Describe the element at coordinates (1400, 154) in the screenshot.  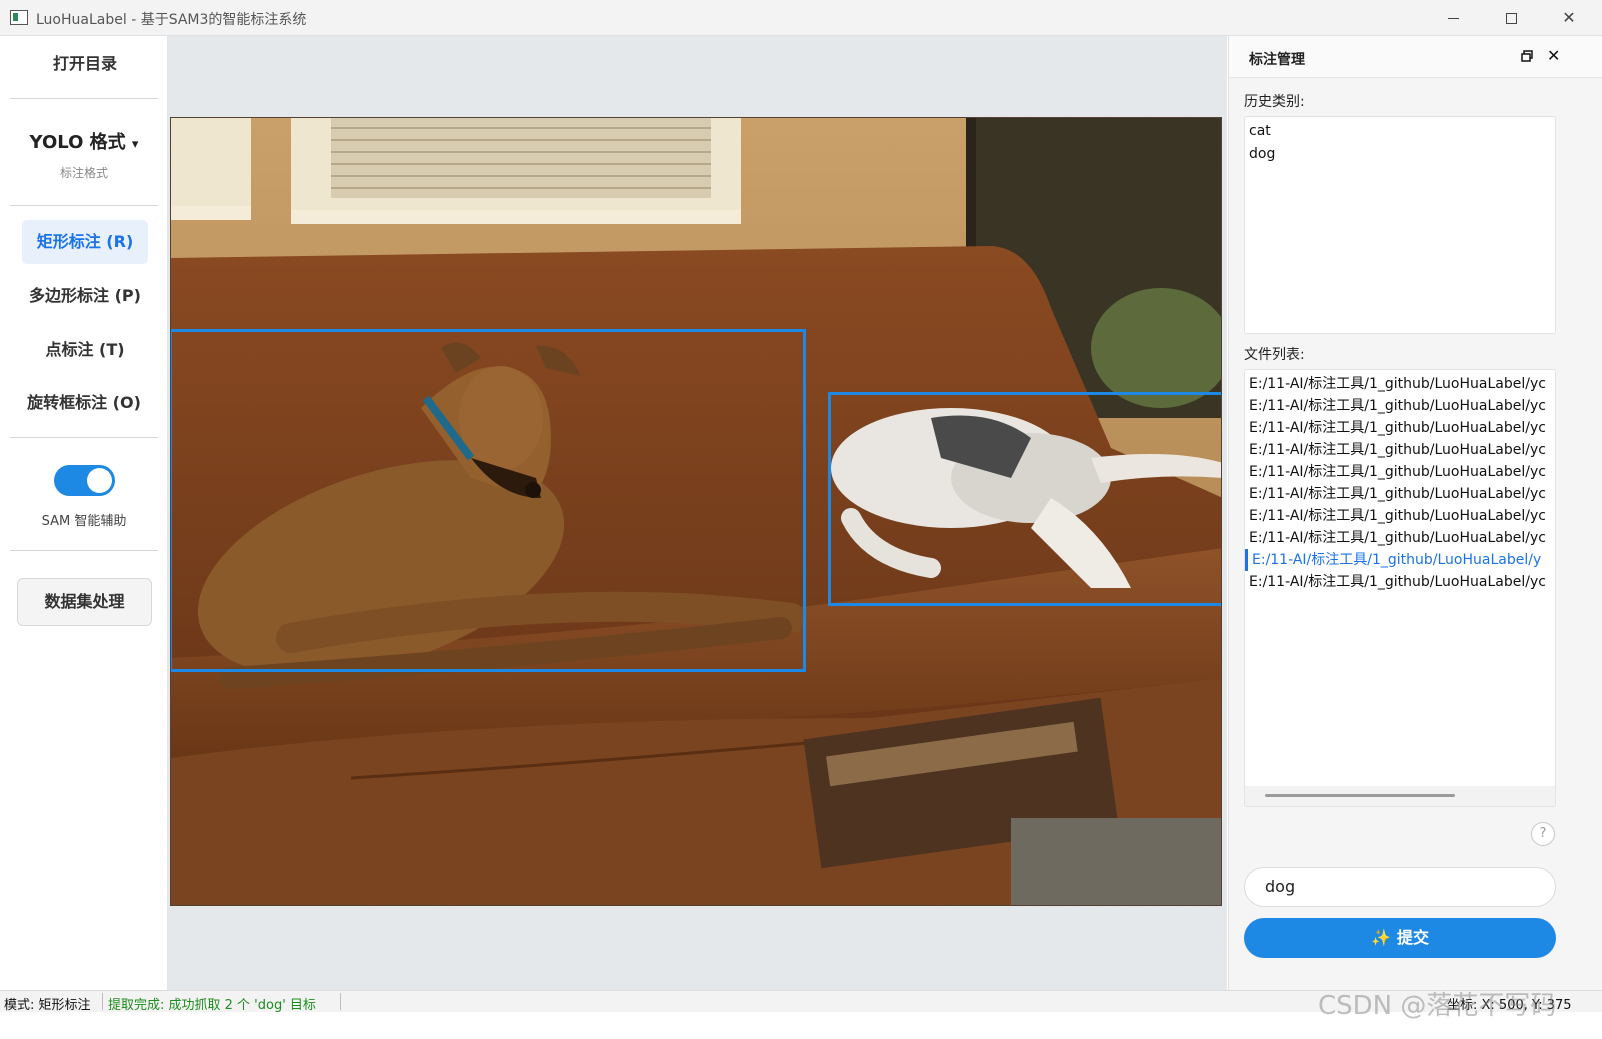
I see `history-item: dog` at that location.